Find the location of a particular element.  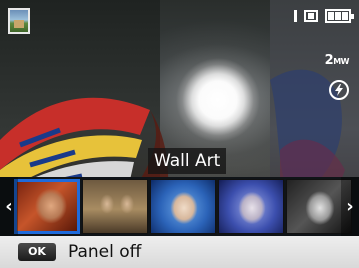

level-indicator-icon is located at coordinates (295, 16).